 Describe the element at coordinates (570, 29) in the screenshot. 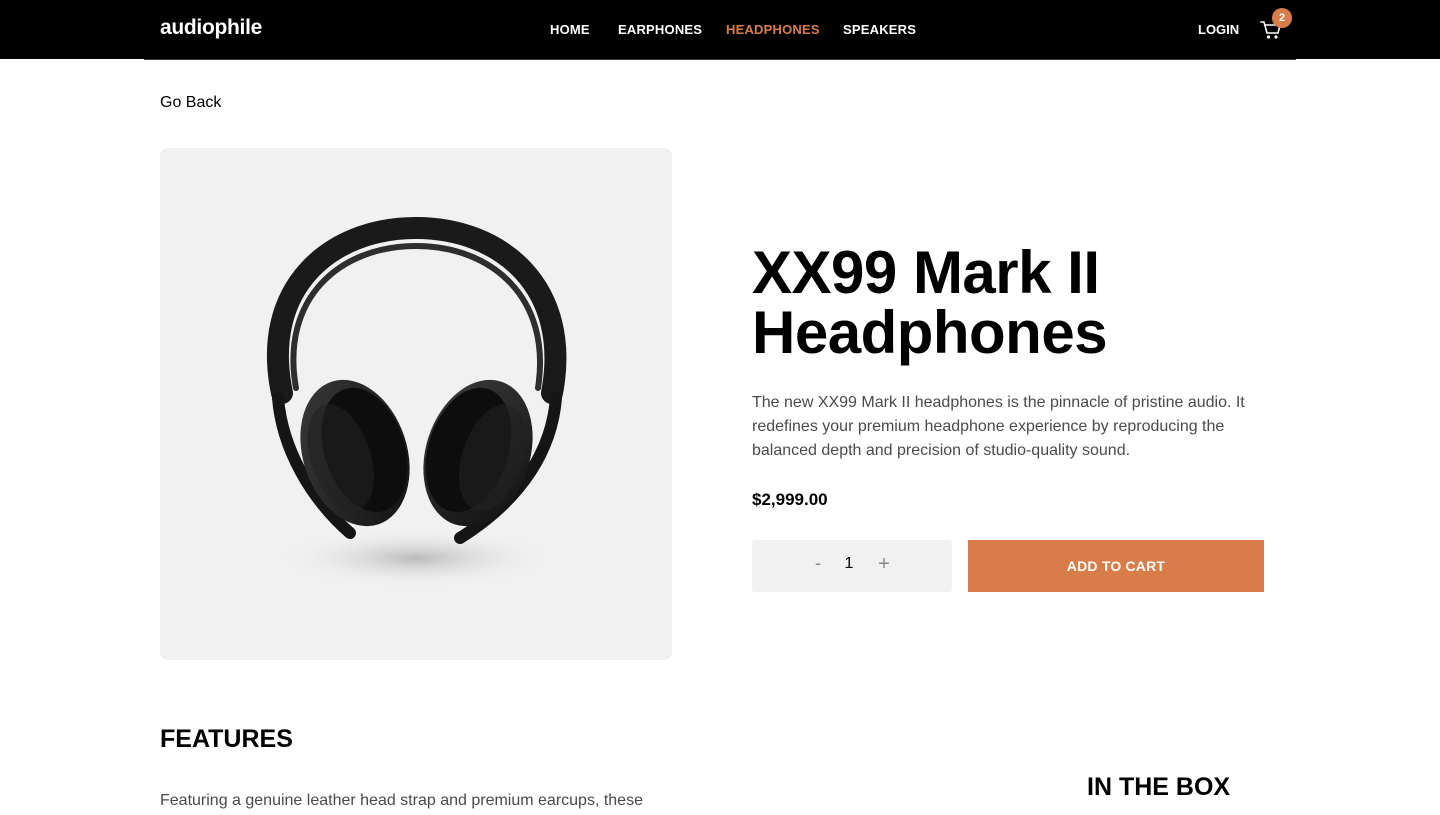

I see `nav-item-home: HOME` at that location.